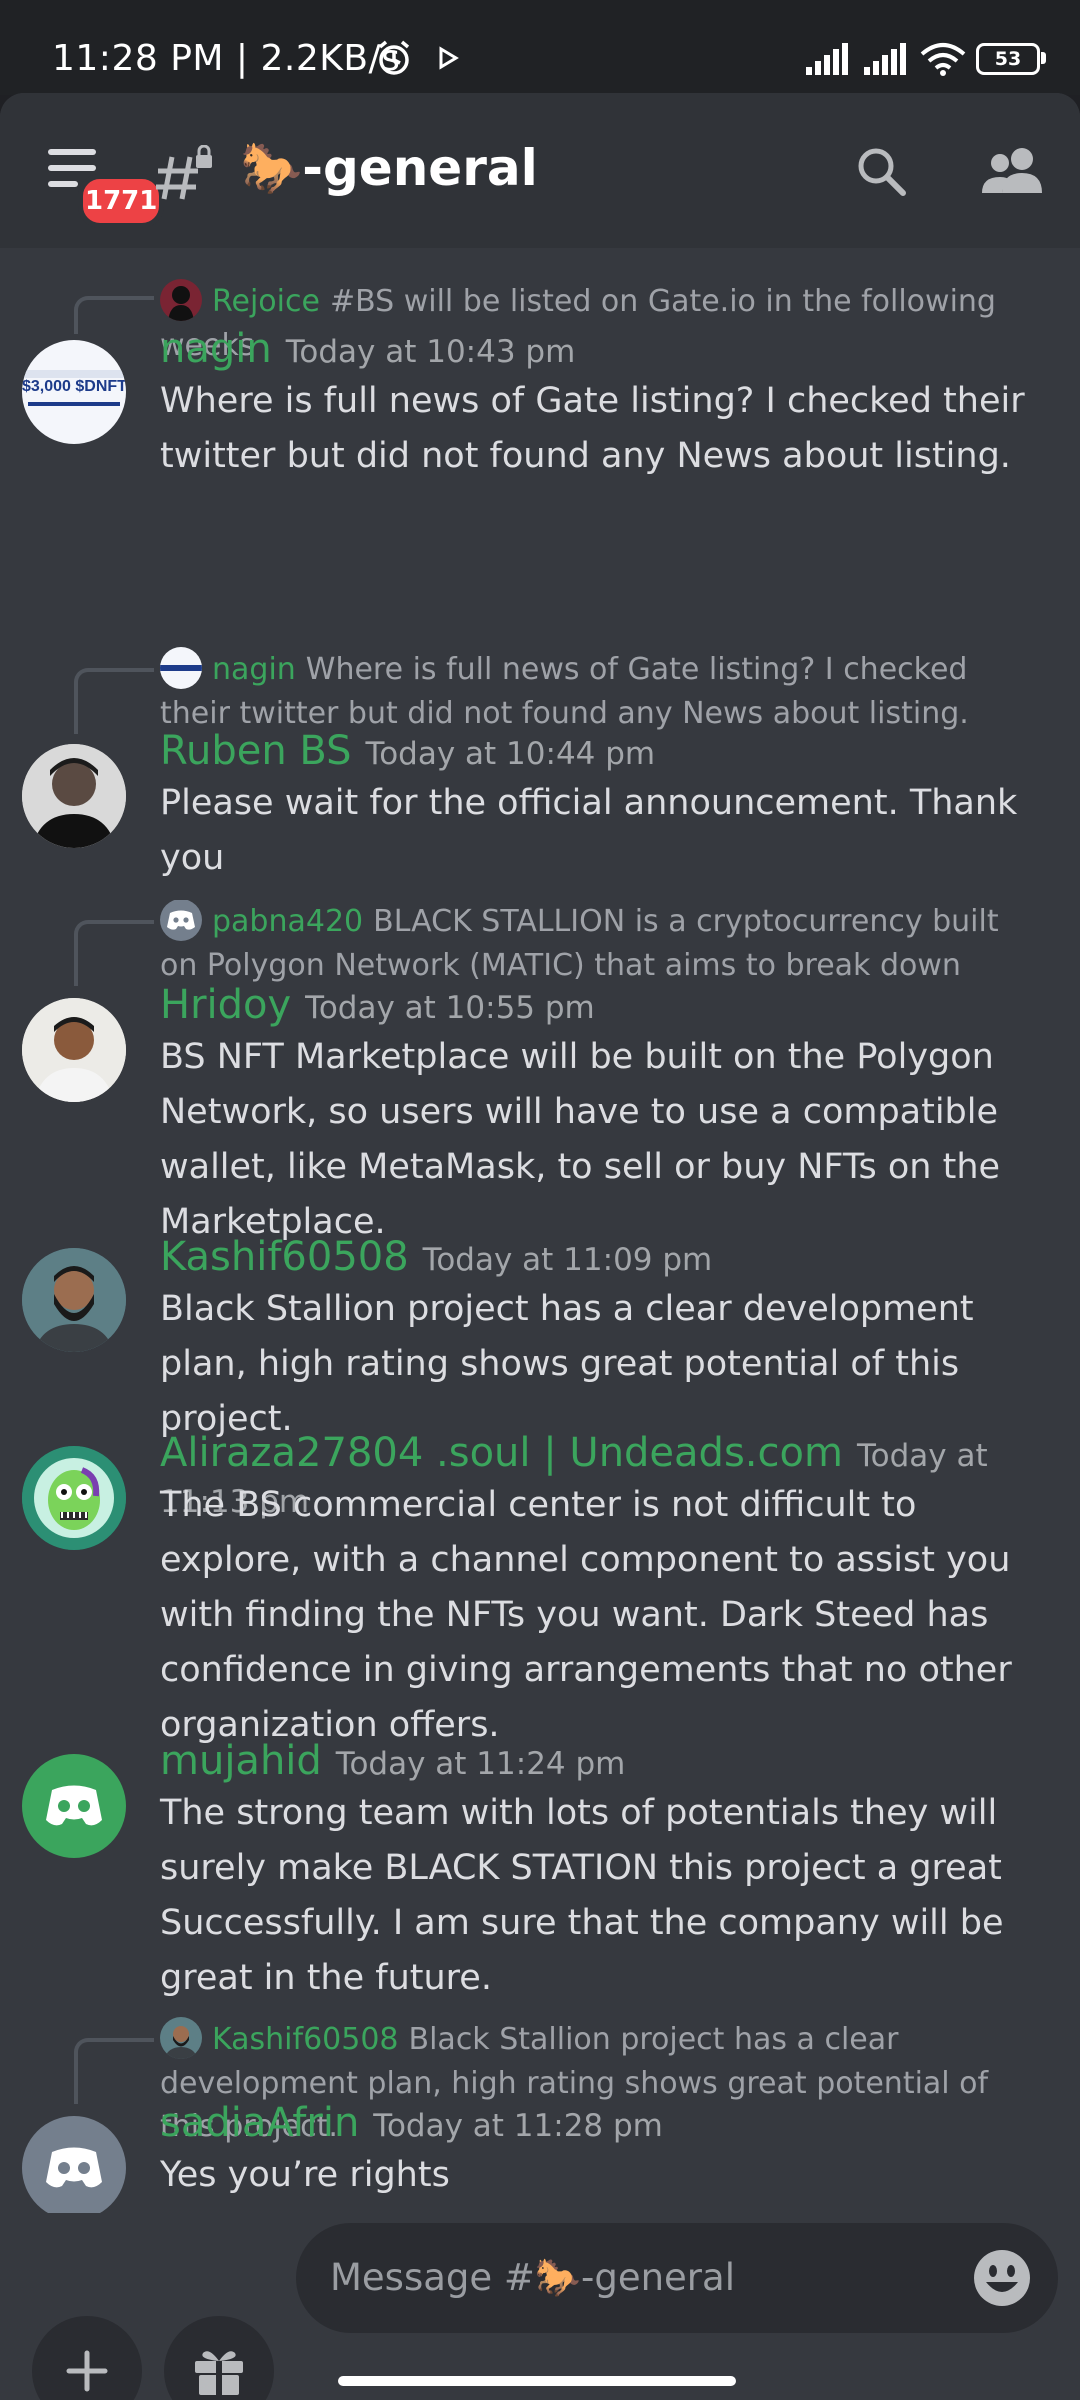 Image resolution: width=1080 pixels, height=2400 pixels. I want to click on author-name: Kashif60508, so click(284, 1257).